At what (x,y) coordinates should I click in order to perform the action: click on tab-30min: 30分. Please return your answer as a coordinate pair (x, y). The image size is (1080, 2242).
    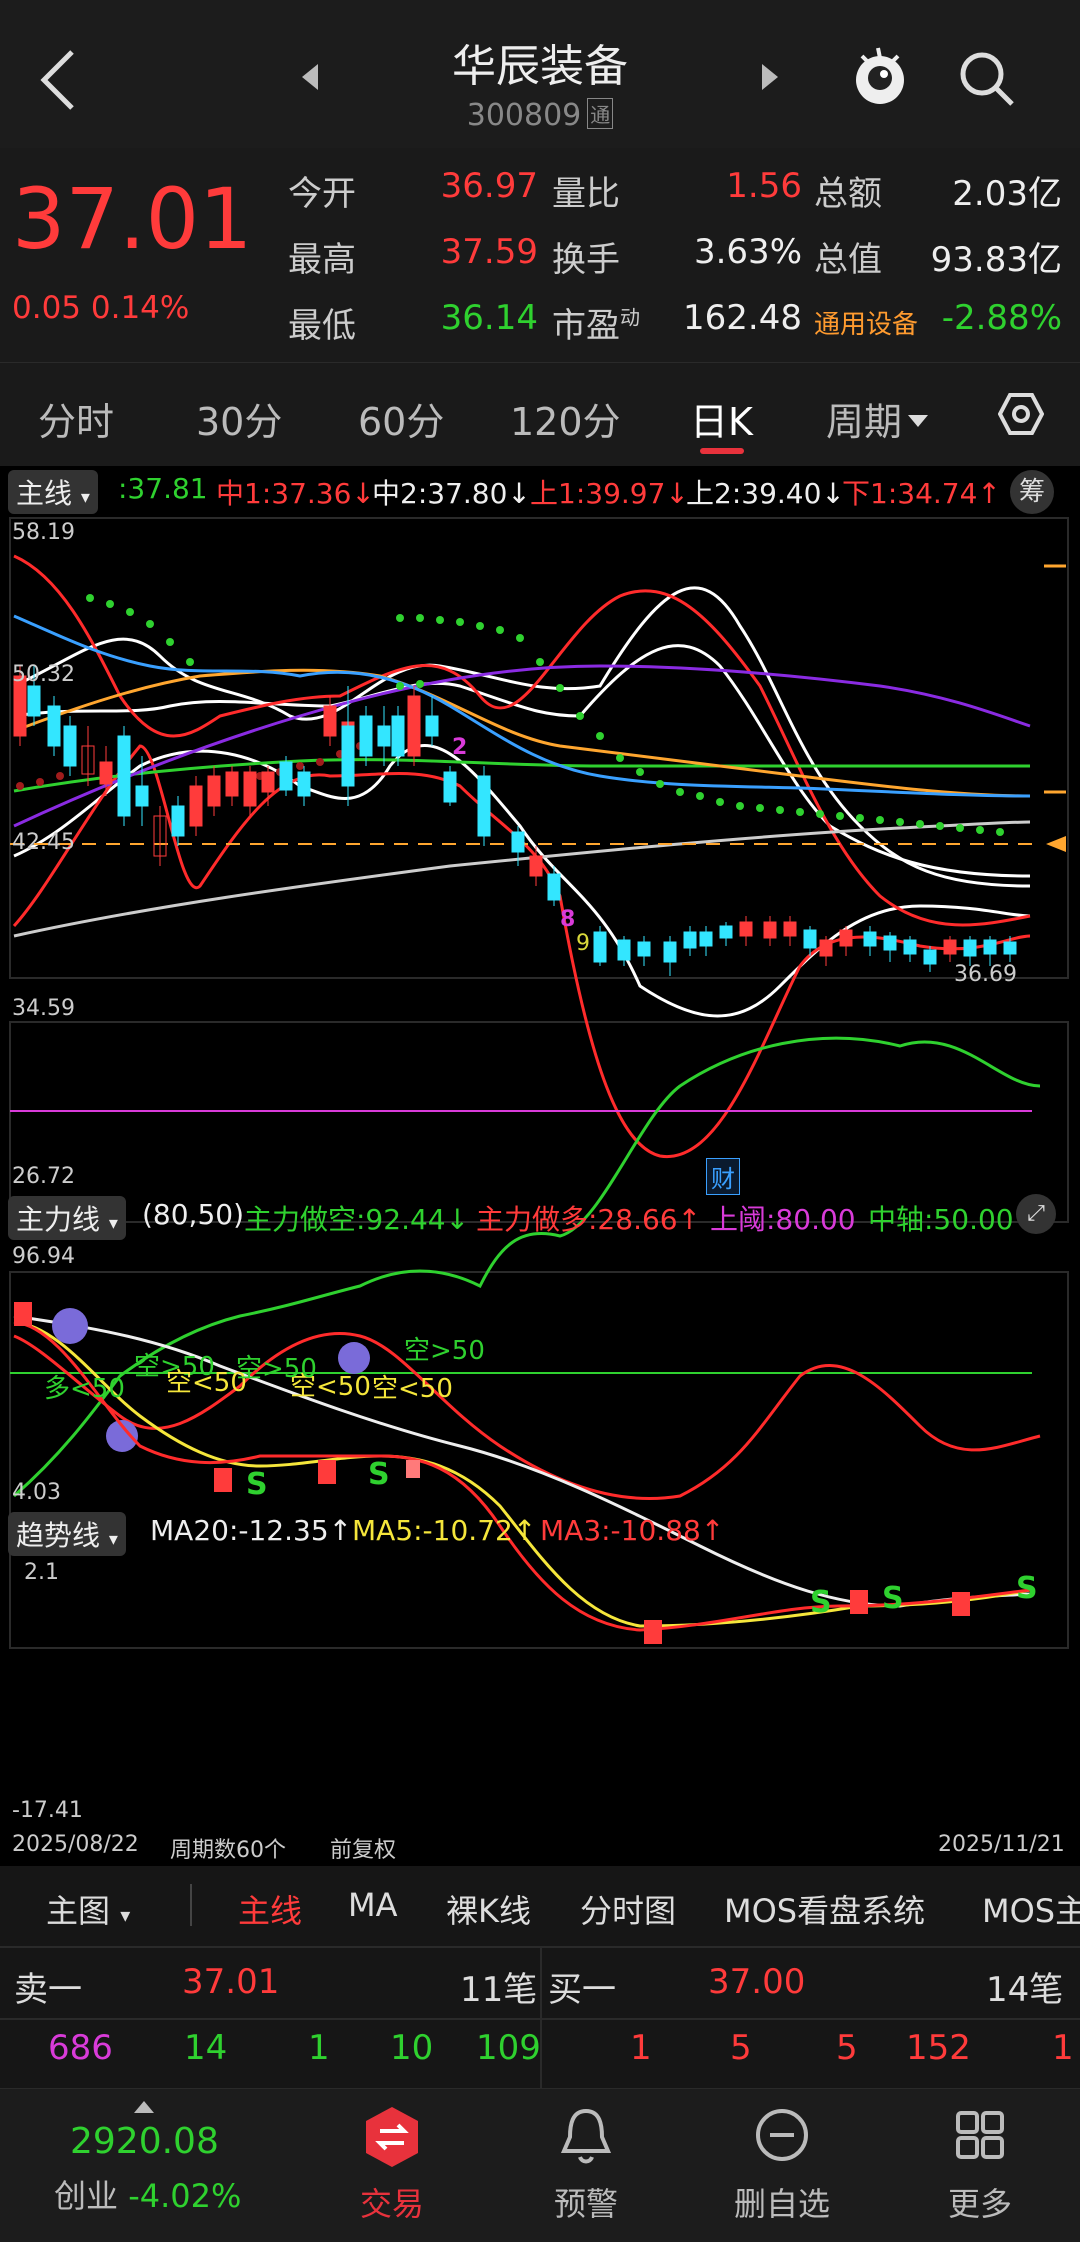
    Looking at the image, I should click on (239, 418).